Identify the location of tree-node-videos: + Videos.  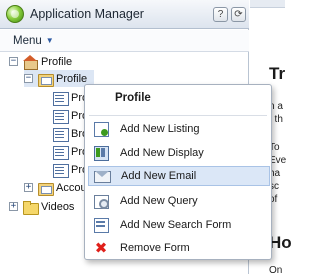
(41, 206).